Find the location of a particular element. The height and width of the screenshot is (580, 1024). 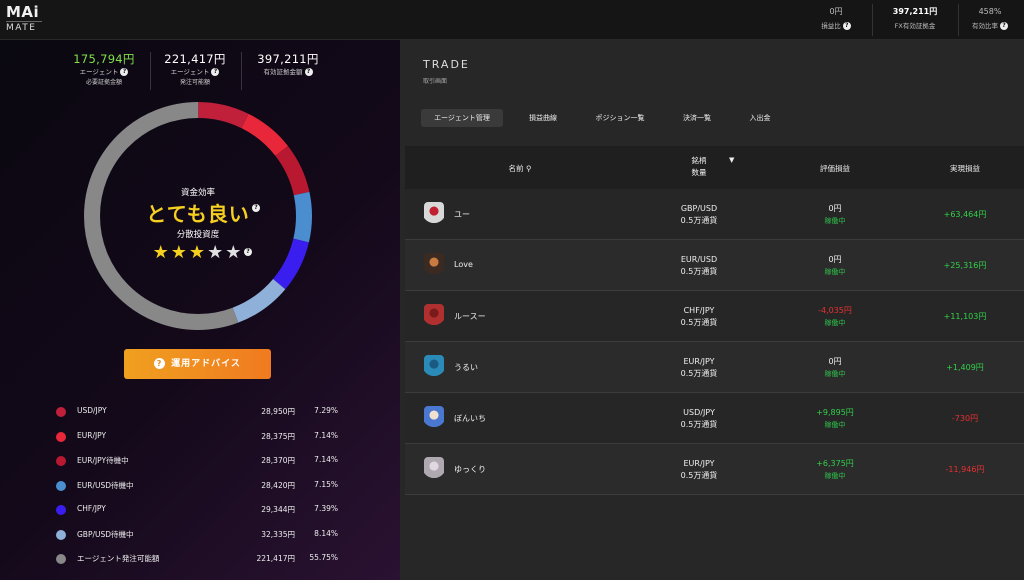

legend-item: USD/JPY 28,950円 7.29% is located at coordinates (201, 414).